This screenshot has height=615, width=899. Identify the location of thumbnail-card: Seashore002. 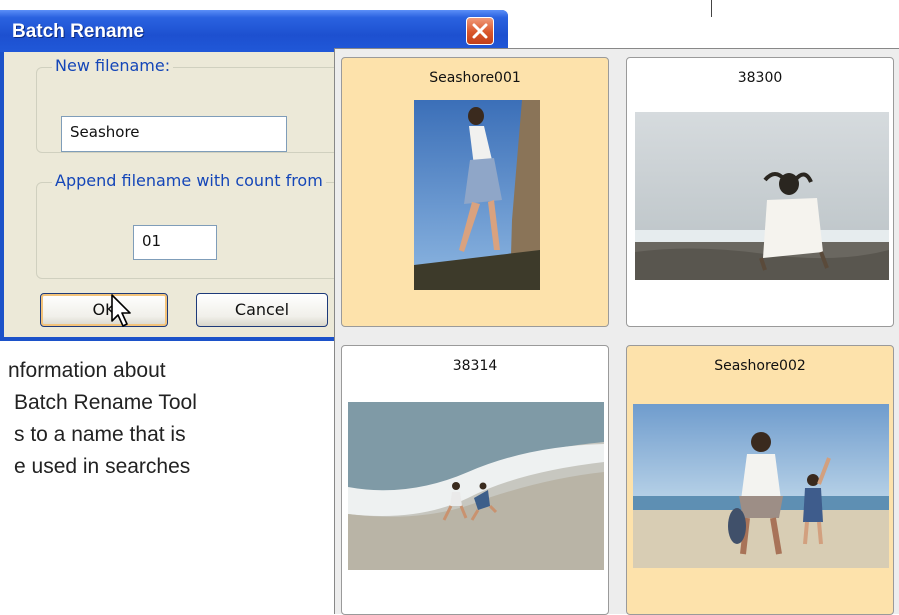
(760, 480).